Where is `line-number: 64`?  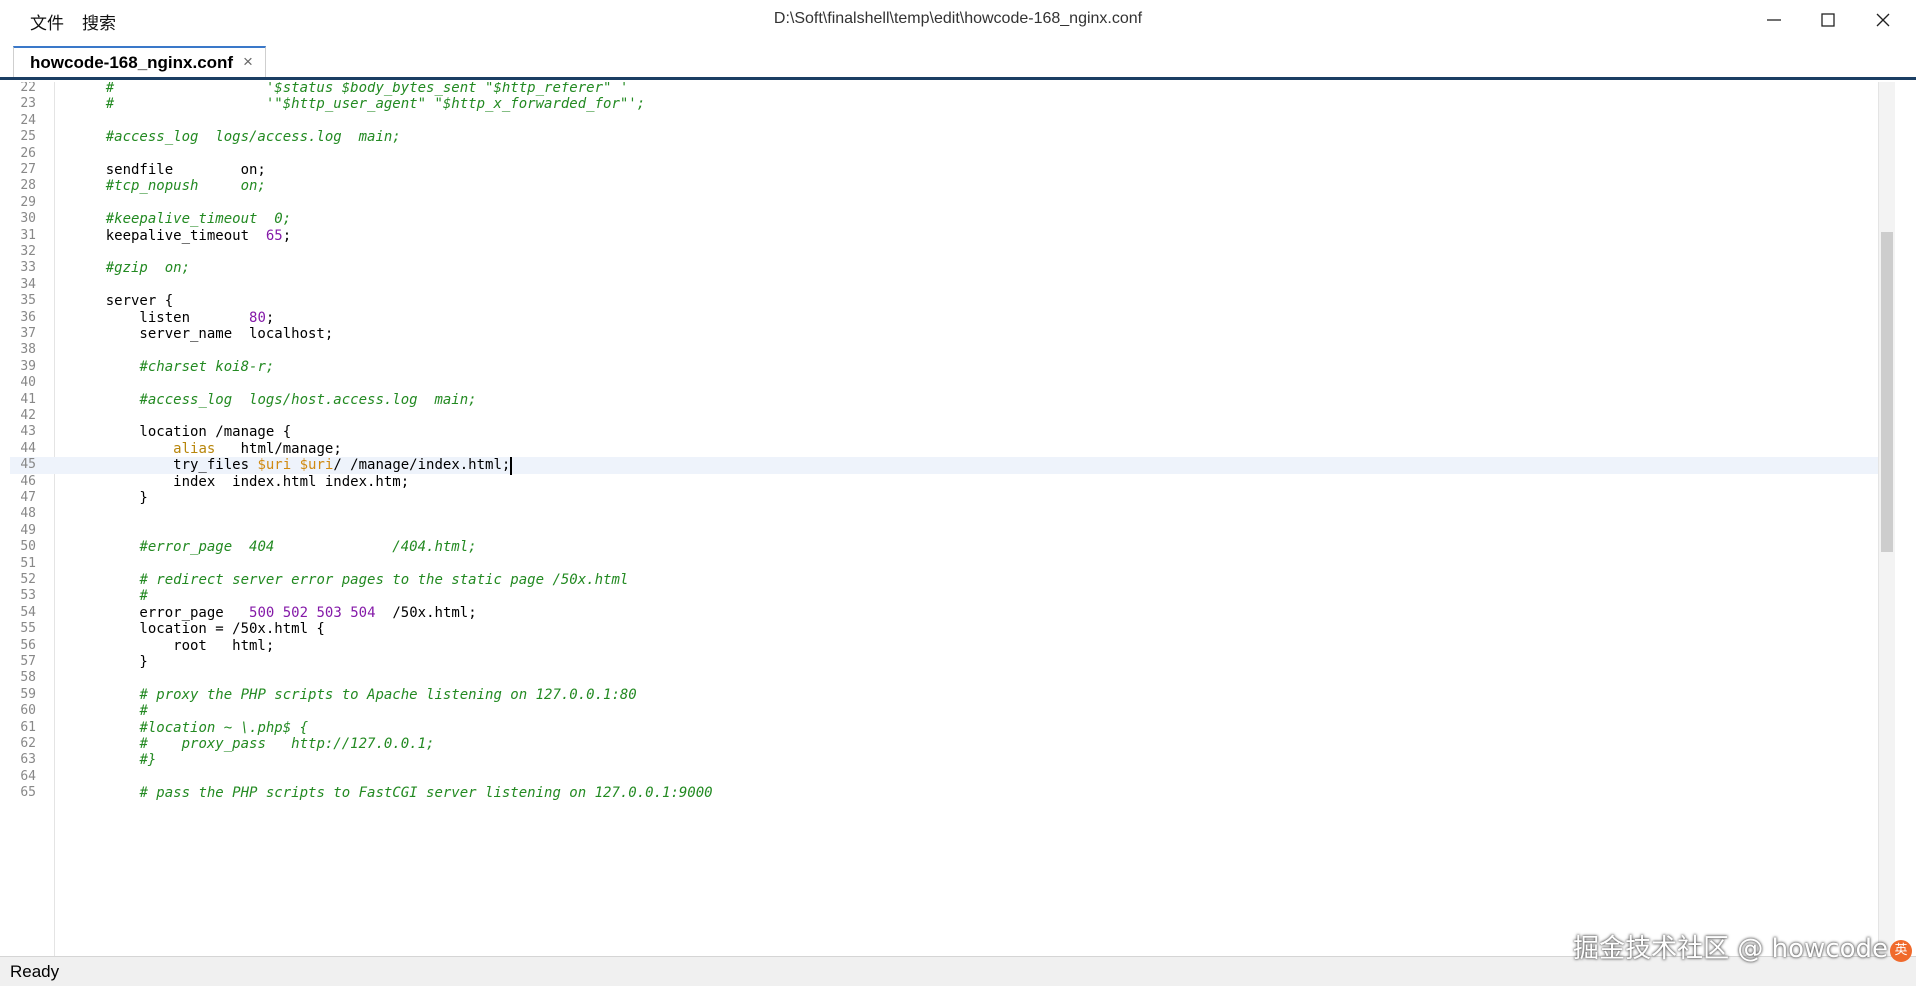 line-number: 64 is located at coordinates (28, 776).